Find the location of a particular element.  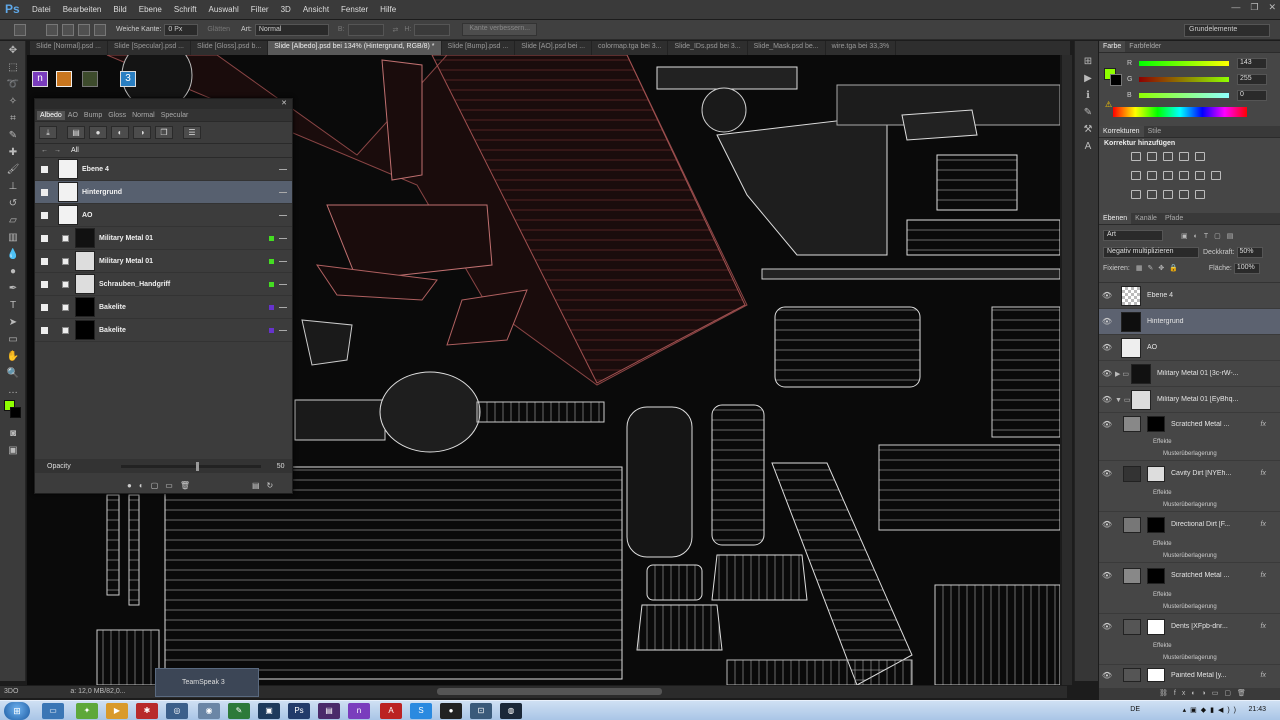

effects-row: Effekte is located at coordinates (1189, 594).